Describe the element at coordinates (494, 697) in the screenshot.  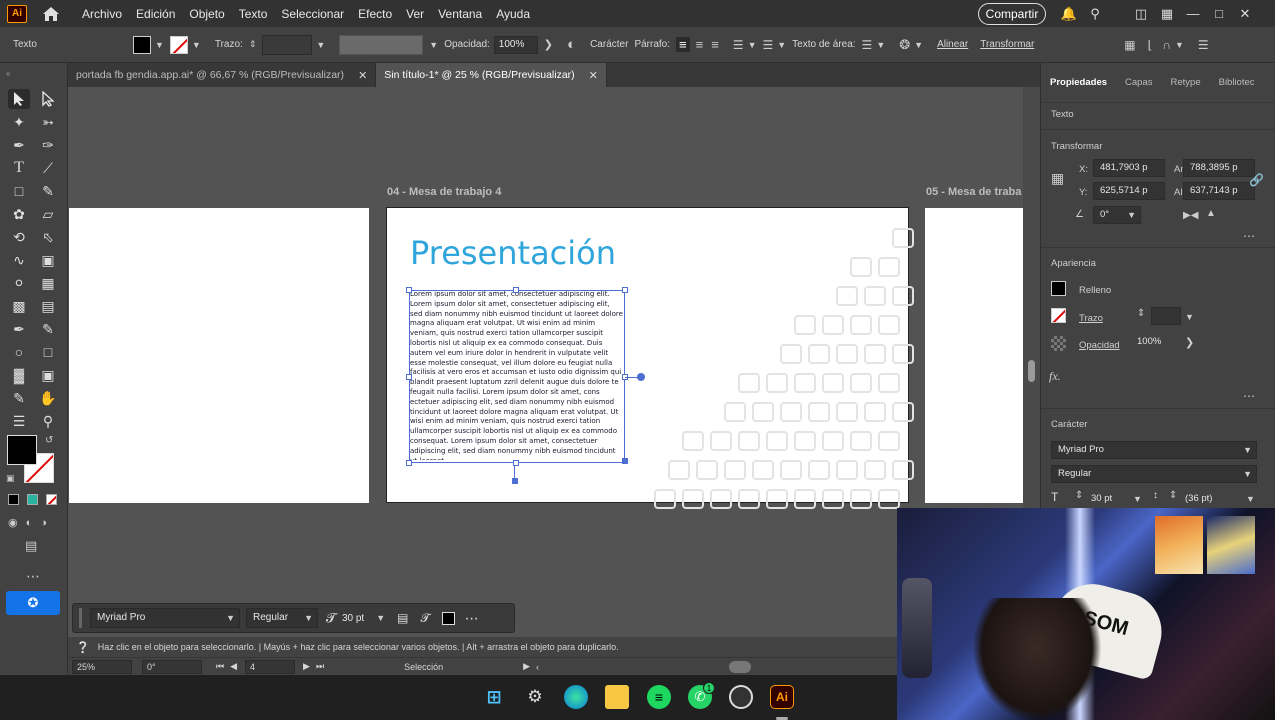
I see `windows-start-icon: ⊞` at that location.